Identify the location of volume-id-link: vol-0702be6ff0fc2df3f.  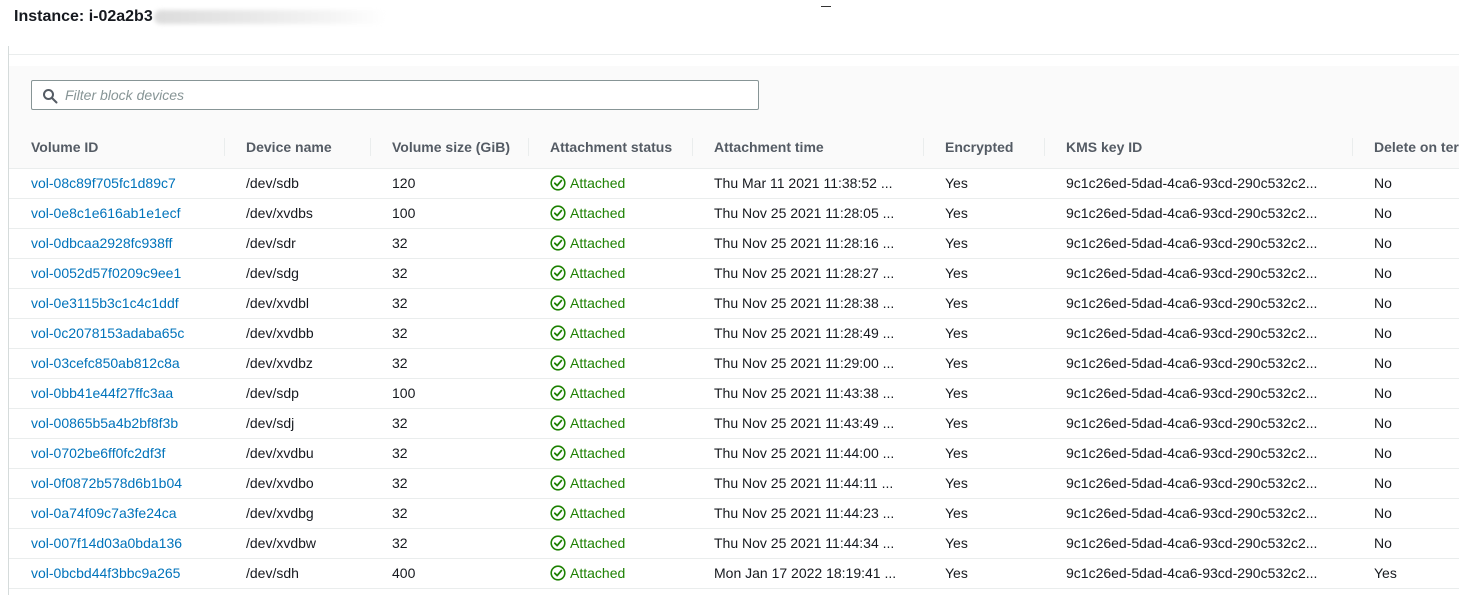
(98, 453).